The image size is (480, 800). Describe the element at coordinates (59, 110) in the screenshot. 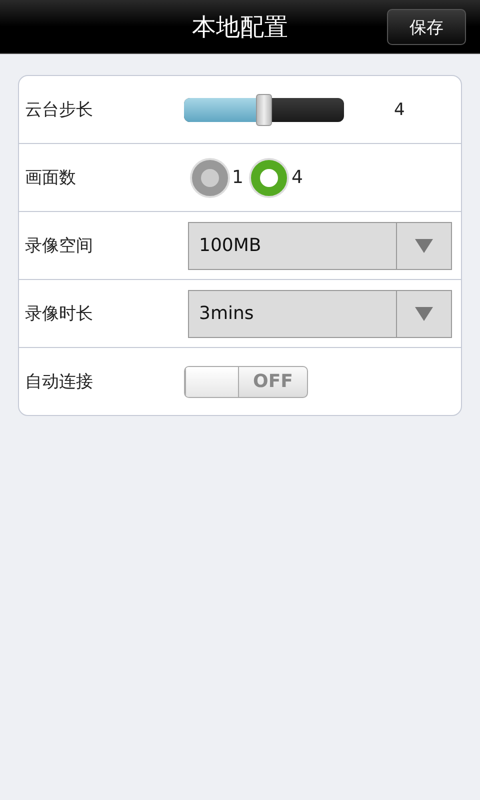

I see `setting-label: 云台步长` at that location.